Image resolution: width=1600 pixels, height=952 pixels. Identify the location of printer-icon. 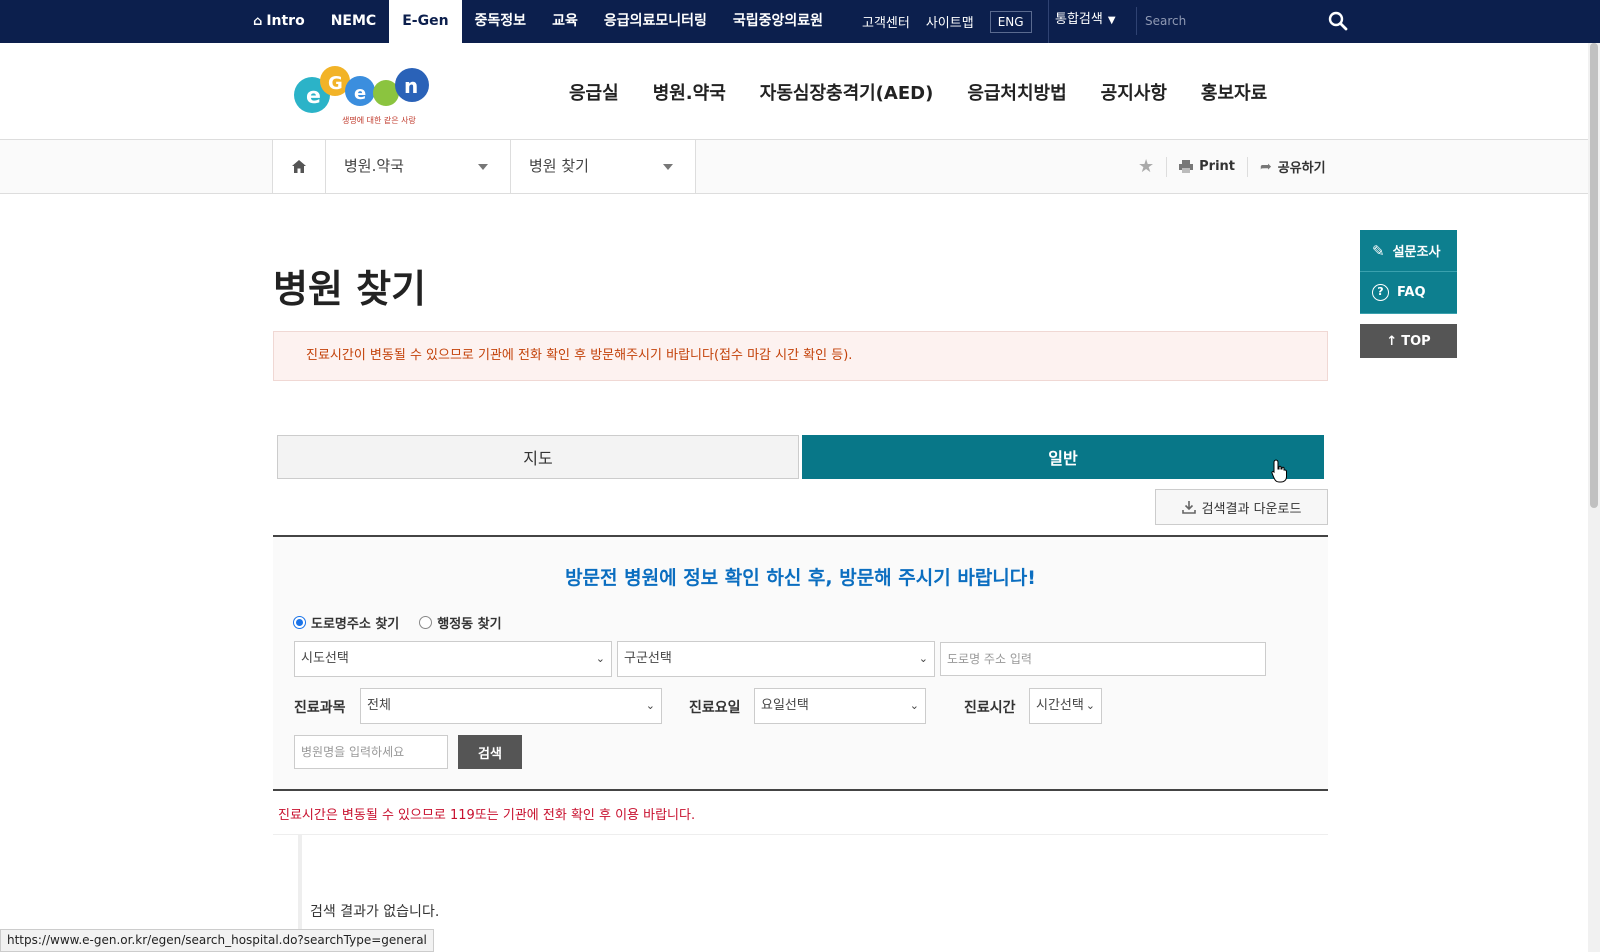
(1186, 166).